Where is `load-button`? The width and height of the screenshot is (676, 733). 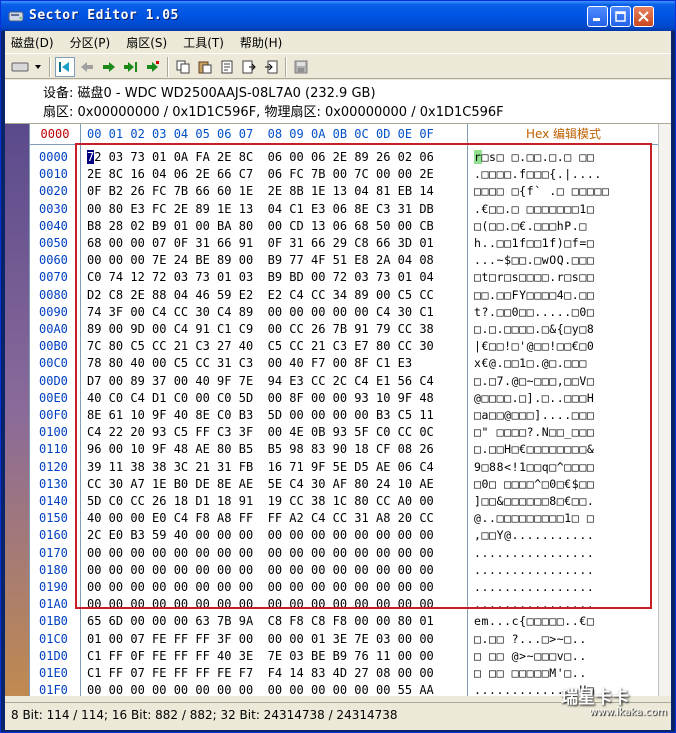
load-button is located at coordinates (227, 67).